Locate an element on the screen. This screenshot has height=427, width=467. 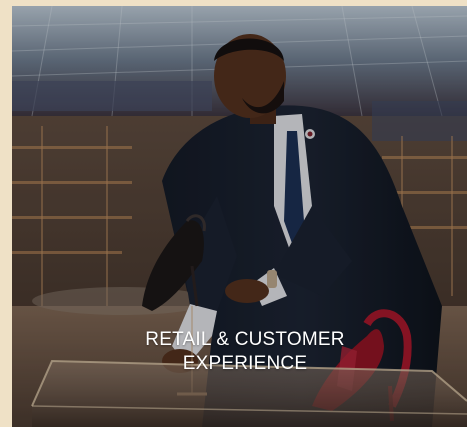
feature-caption: RETAIL & CUSTOMER EXPERIENCE is located at coordinates (239, 352).